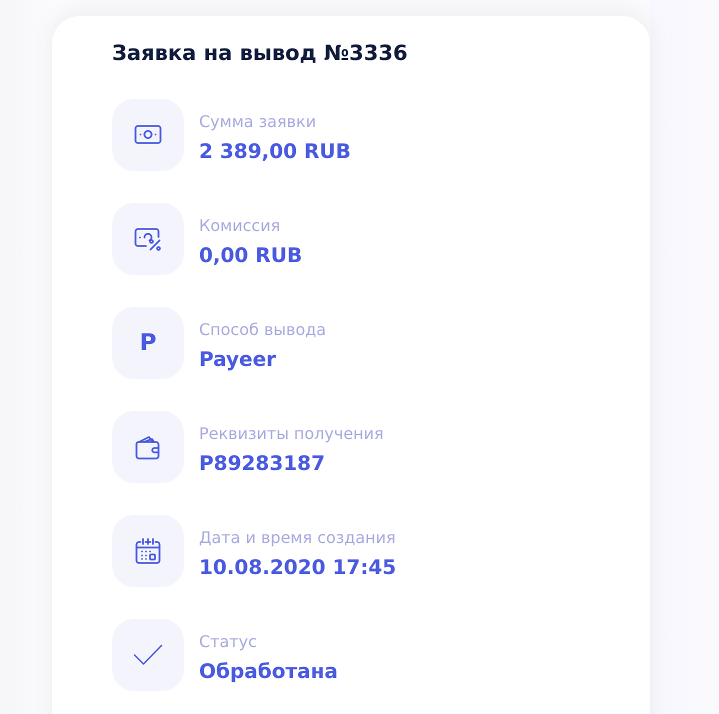 The height and width of the screenshot is (714, 719). Describe the element at coordinates (268, 671) in the screenshot. I see `detail-value: Обработана` at that location.